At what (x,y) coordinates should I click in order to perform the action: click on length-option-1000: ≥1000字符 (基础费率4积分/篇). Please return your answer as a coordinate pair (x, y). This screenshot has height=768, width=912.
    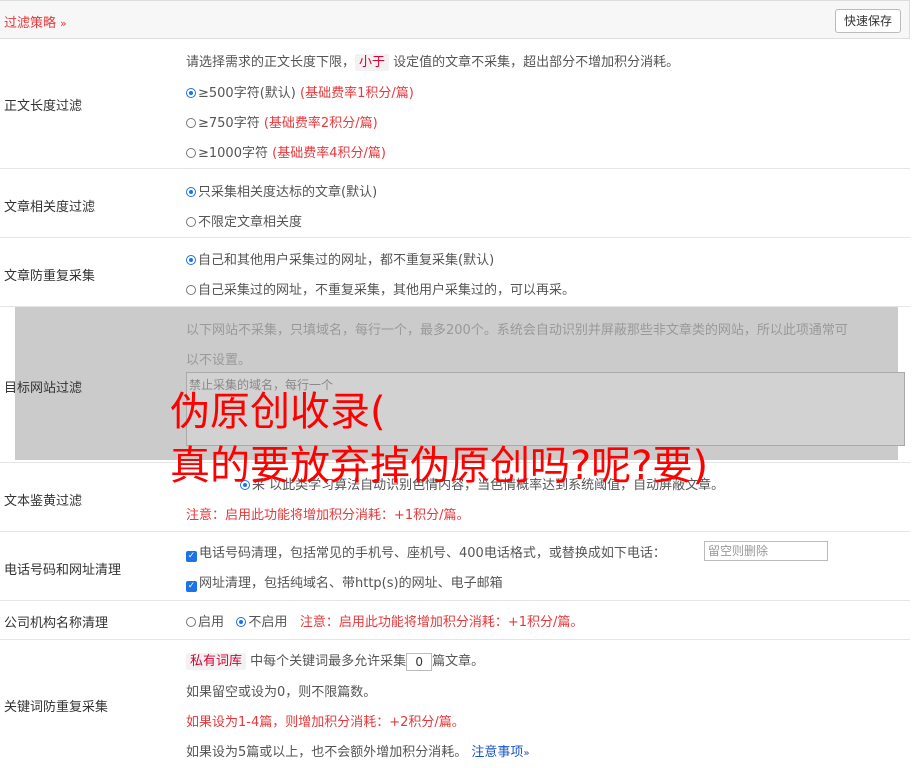
    Looking at the image, I should click on (286, 151).